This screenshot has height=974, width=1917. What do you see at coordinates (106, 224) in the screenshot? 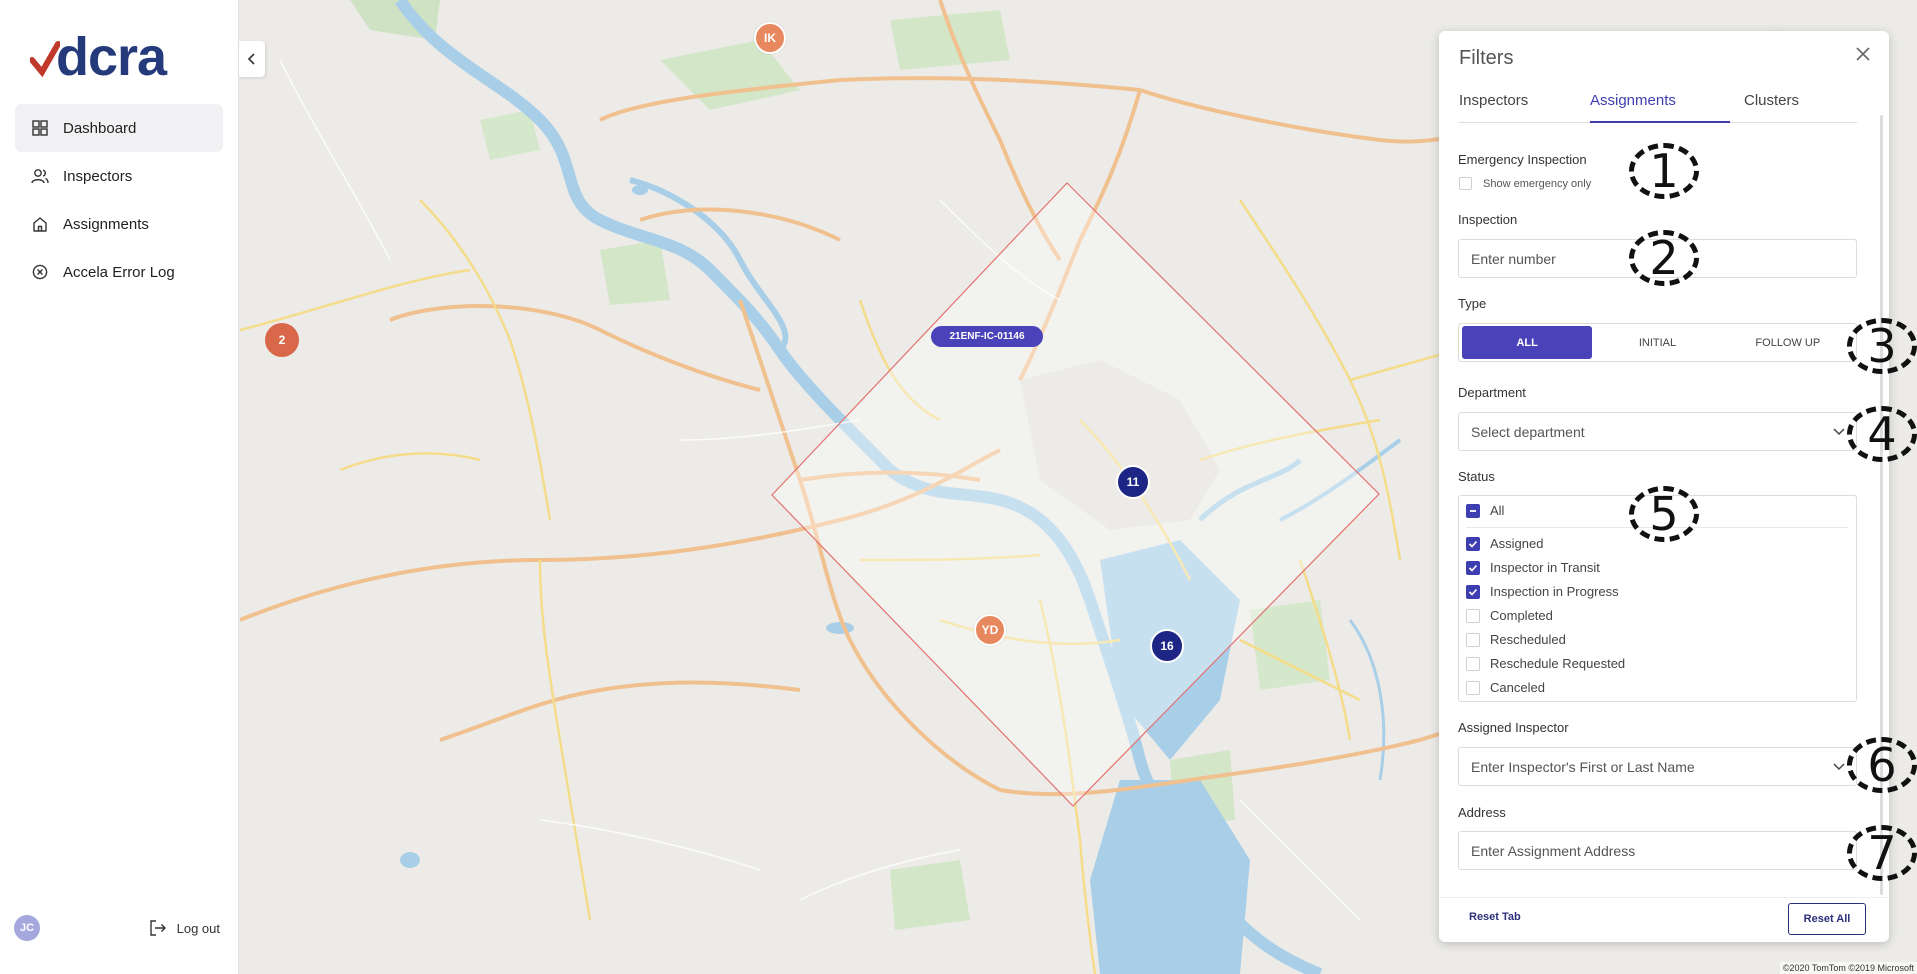
I see `sidebar-item-label: Assignments` at bounding box center [106, 224].